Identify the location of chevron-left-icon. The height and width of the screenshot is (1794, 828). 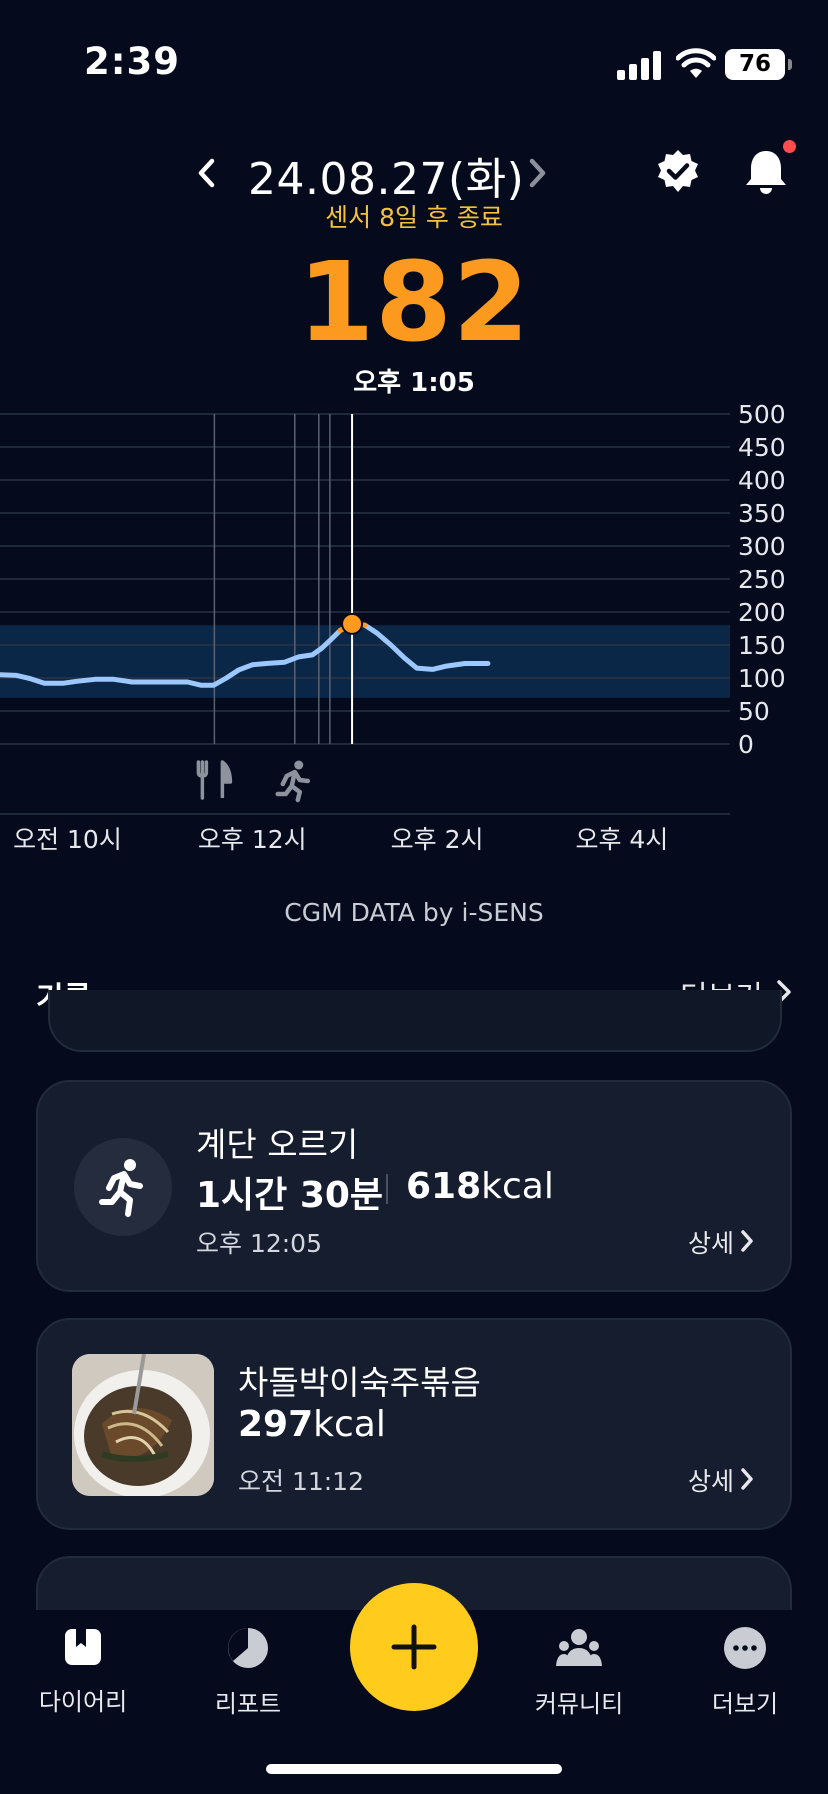
(207, 173).